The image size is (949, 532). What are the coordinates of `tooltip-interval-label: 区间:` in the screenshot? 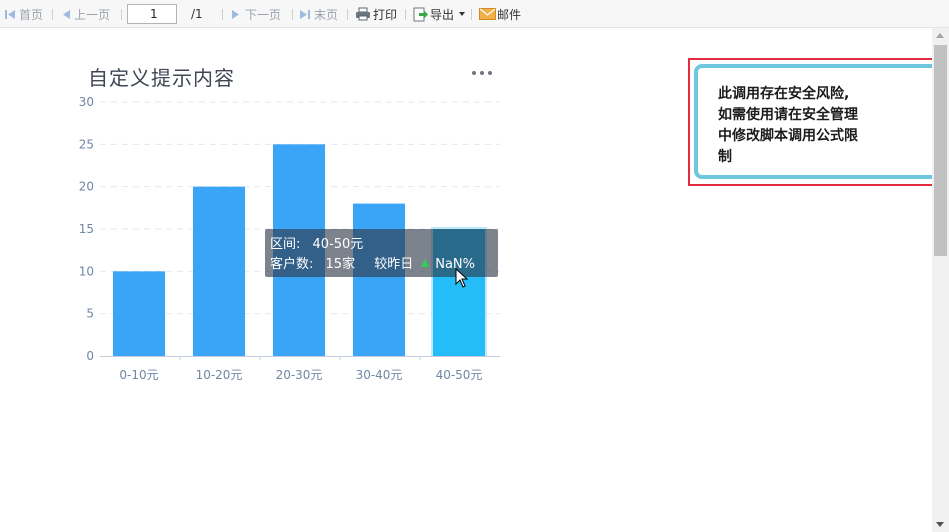 It's located at (285, 244).